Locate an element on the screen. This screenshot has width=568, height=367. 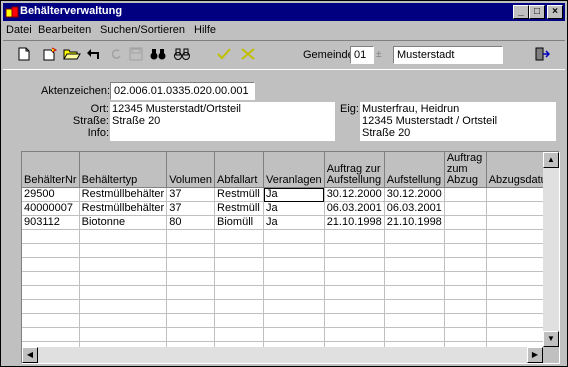
close-button: × is located at coordinates (555, 12).